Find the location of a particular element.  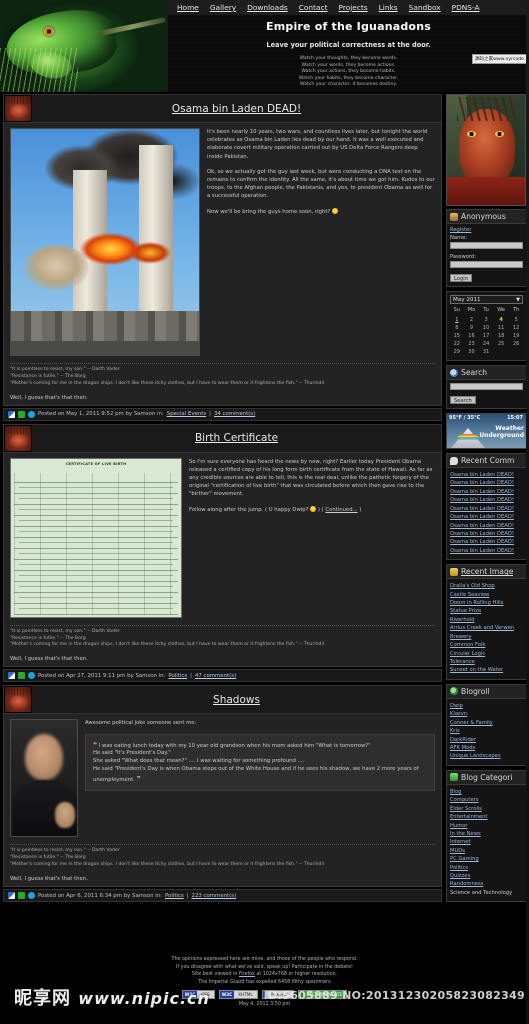

login-button: Login is located at coordinates (461, 278).